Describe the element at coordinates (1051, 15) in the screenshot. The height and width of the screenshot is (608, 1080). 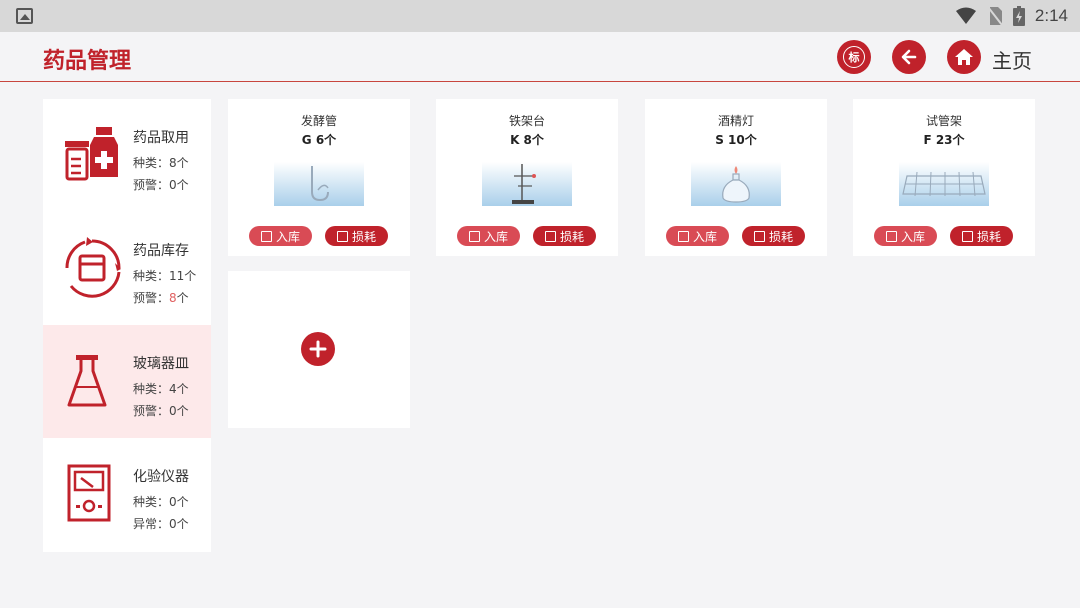
I see `status-time: 2:14` at that location.